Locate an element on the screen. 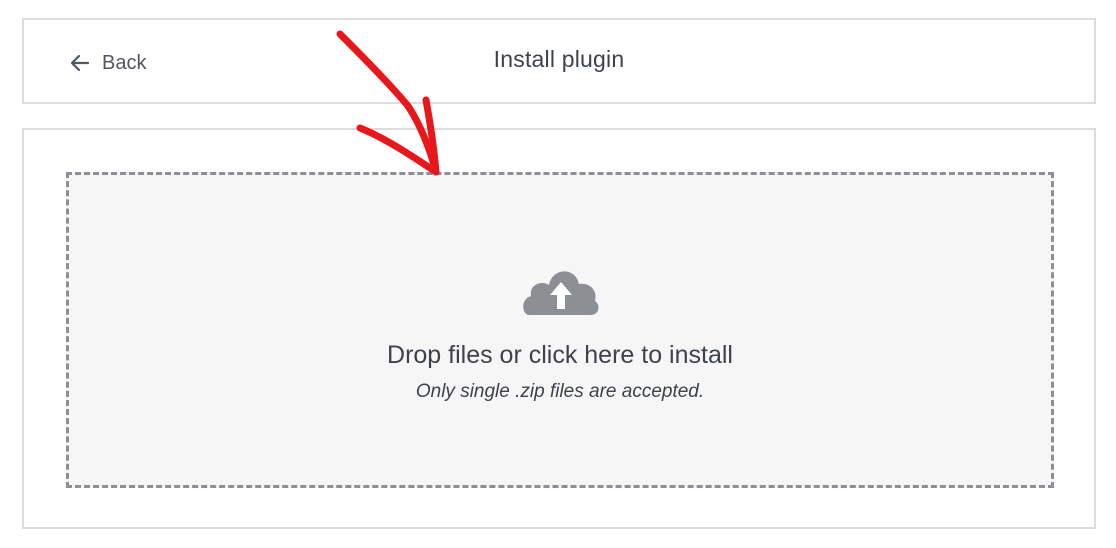 The image size is (1116, 548). page-title: Install plugin is located at coordinates (559, 59).